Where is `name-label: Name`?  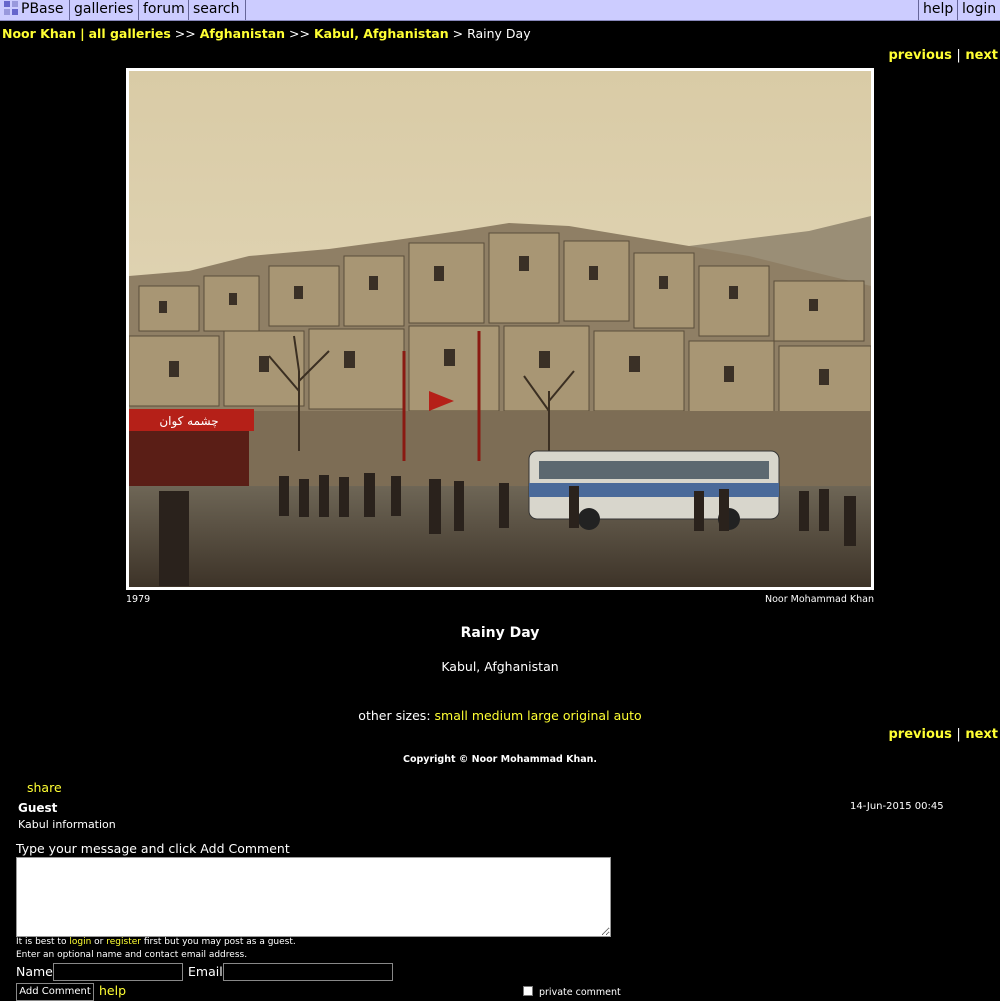 name-label: Name is located at coordinates (34, 971).